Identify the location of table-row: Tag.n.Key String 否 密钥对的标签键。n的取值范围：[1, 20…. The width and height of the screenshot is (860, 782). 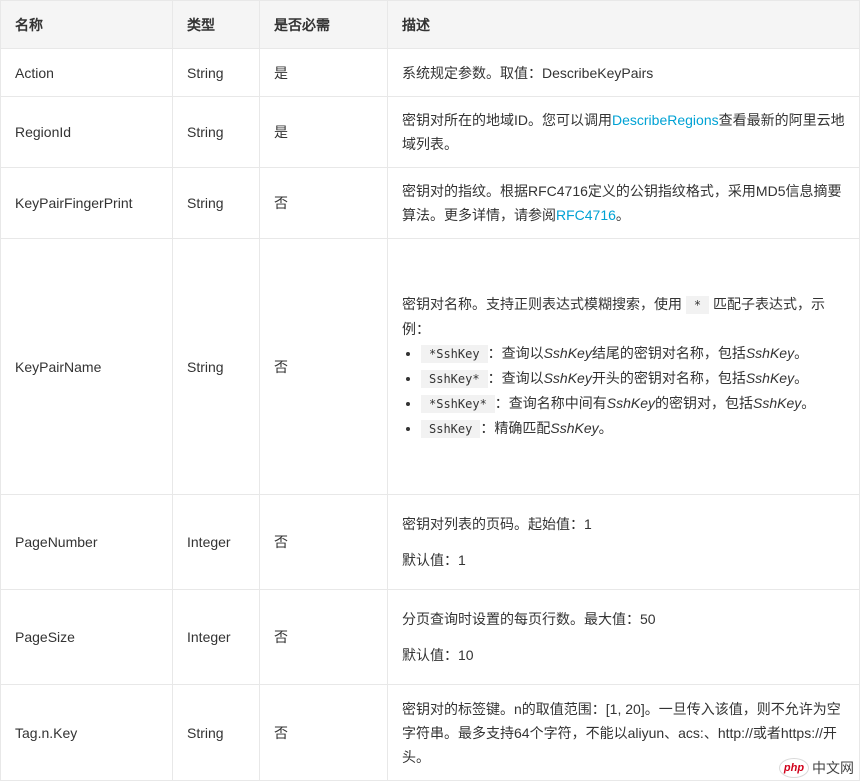
(430, 732).